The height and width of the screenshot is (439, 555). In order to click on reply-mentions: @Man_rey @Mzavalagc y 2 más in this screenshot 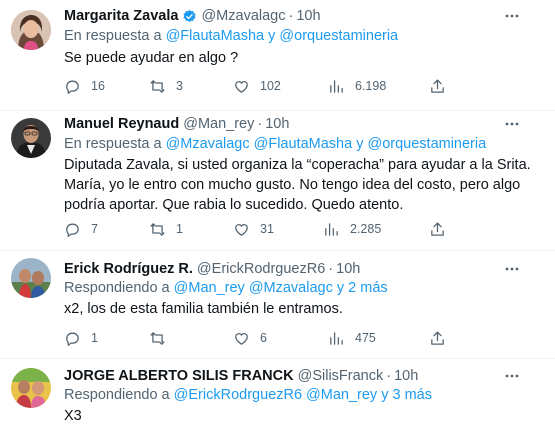, I will do `click(281, 288)`.